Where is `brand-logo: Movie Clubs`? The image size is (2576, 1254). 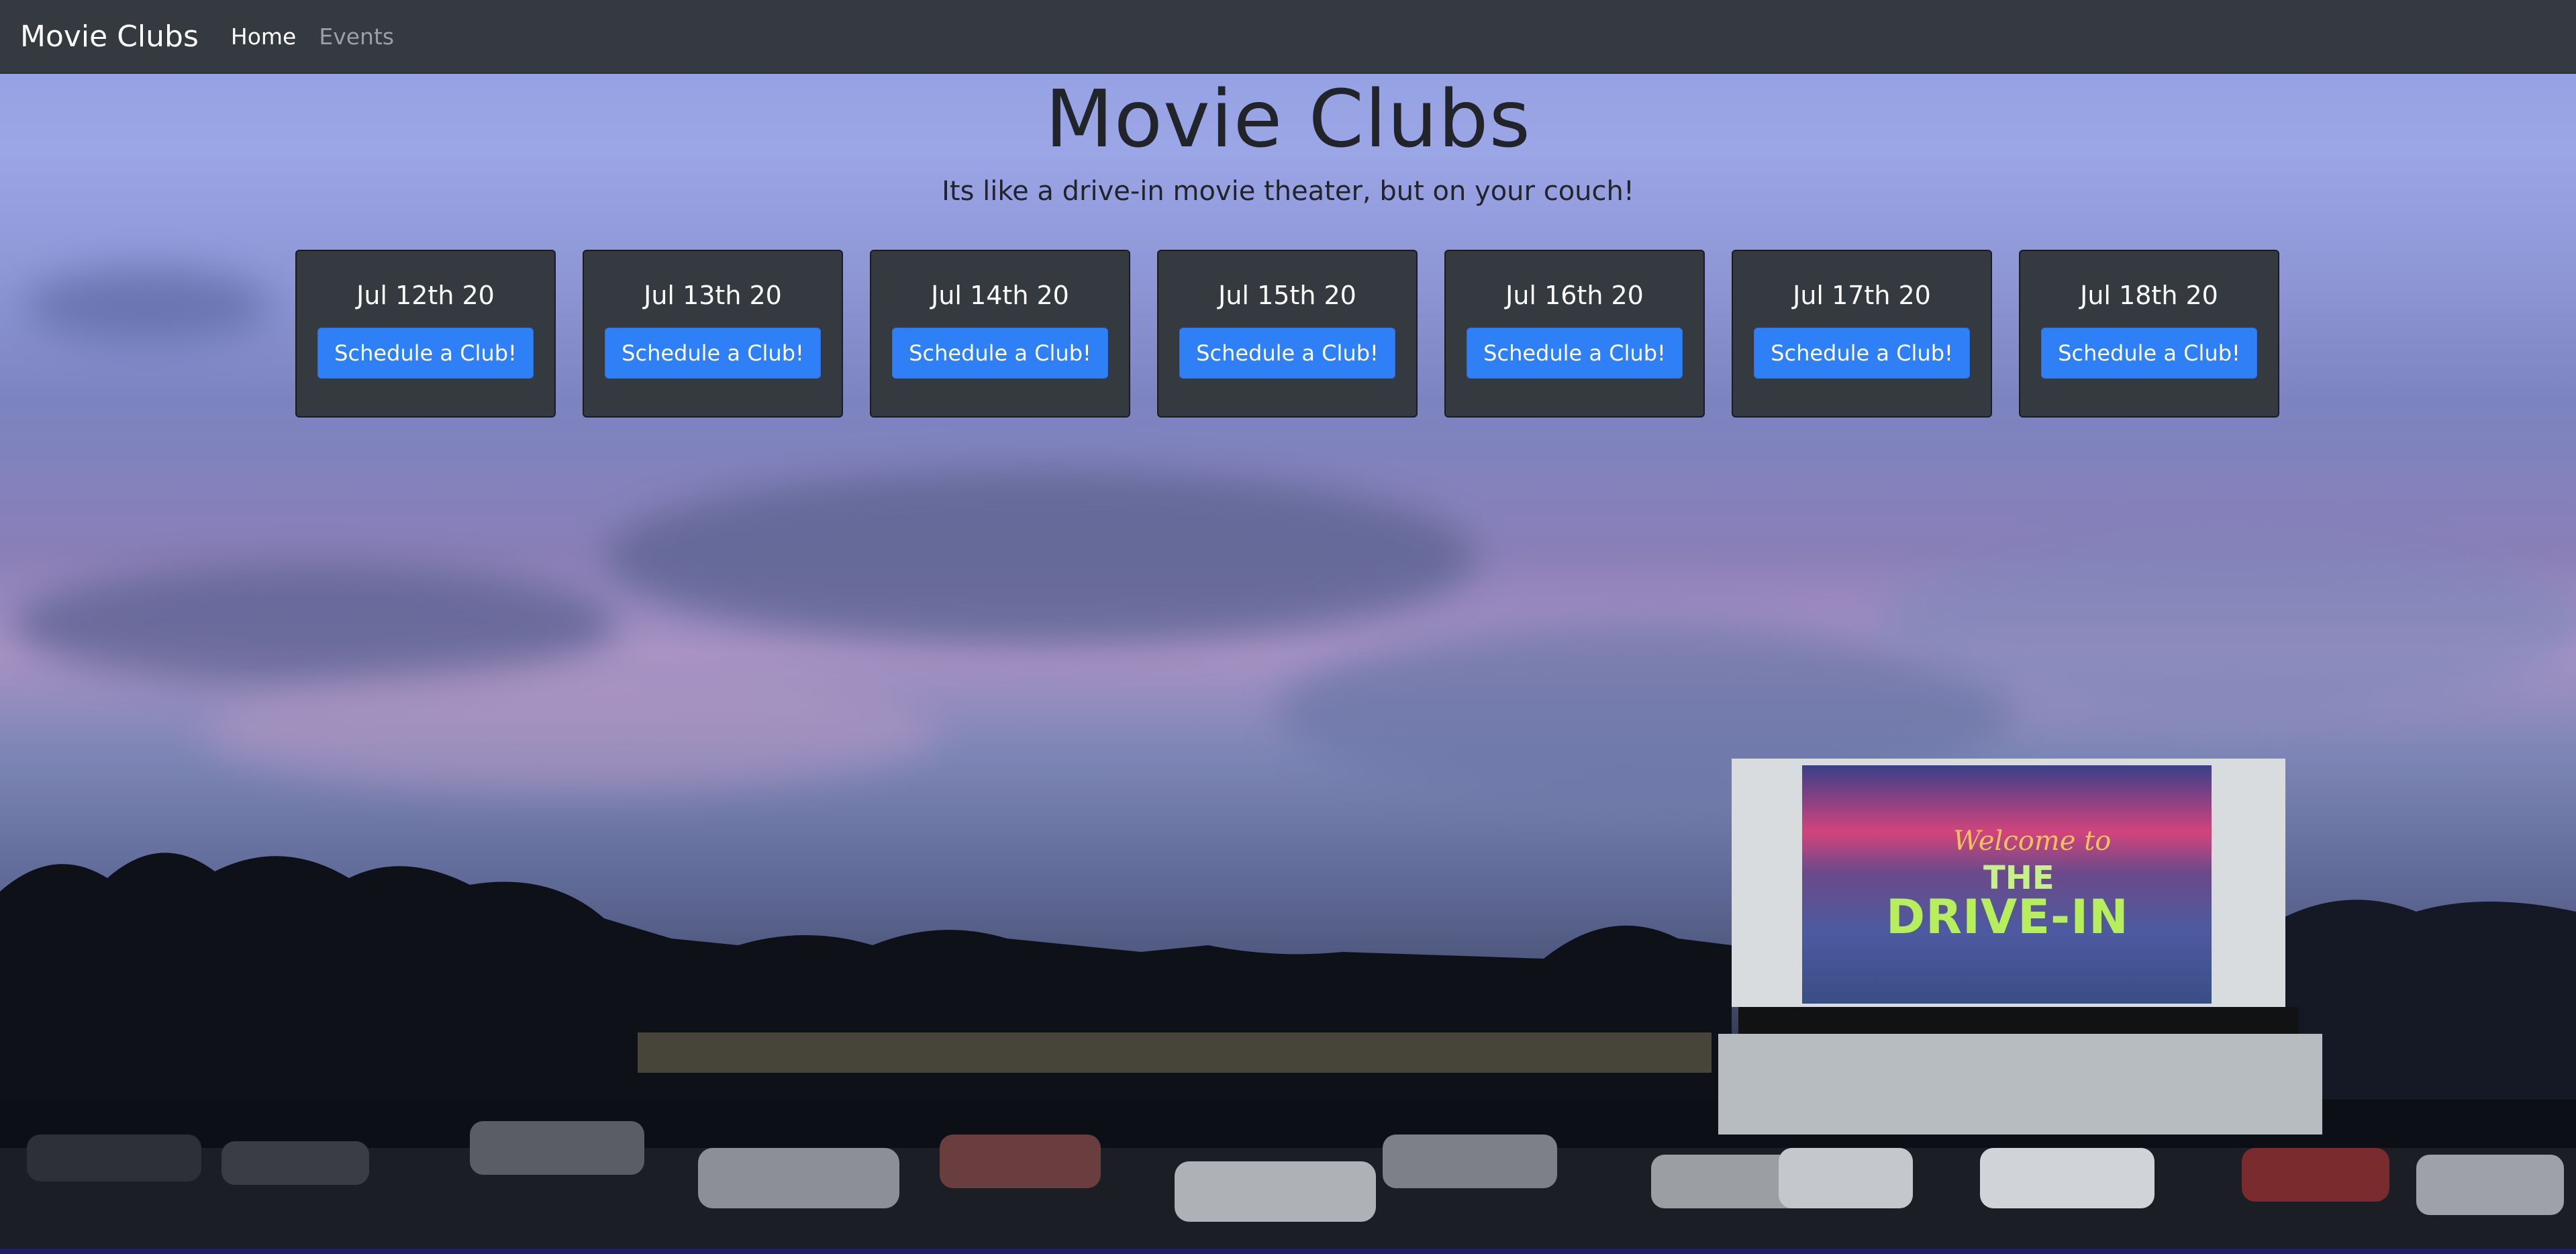
brand-logo: Movie Clubs is located at coordinates (109, 36).